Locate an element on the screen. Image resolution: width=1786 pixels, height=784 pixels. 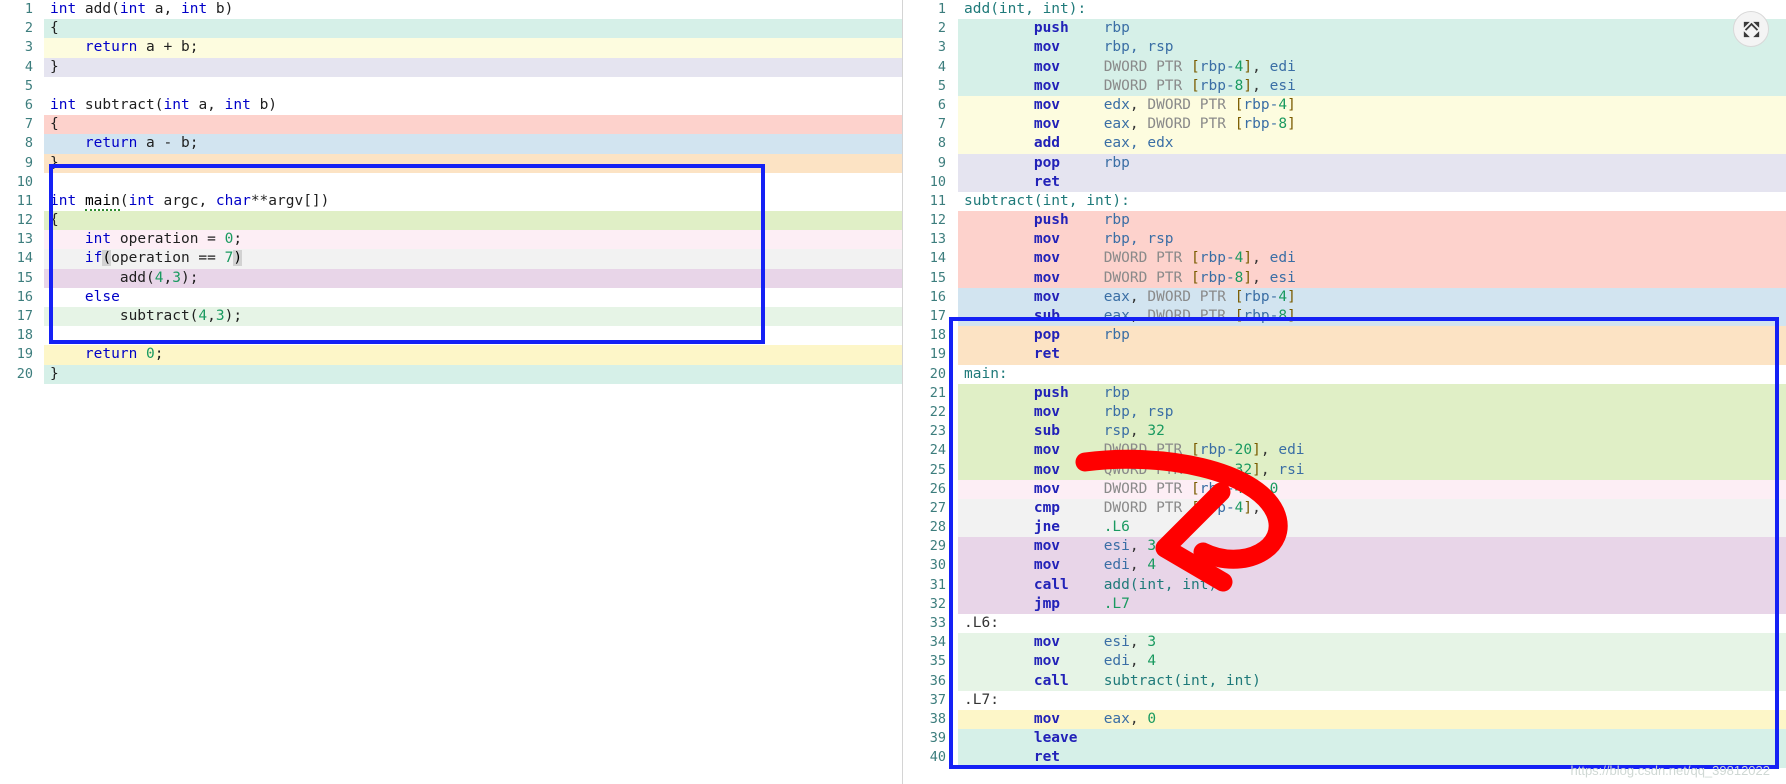
source-code-row: 11 int main(int argc, char**argv[]) is located at coordinates (451, 201).